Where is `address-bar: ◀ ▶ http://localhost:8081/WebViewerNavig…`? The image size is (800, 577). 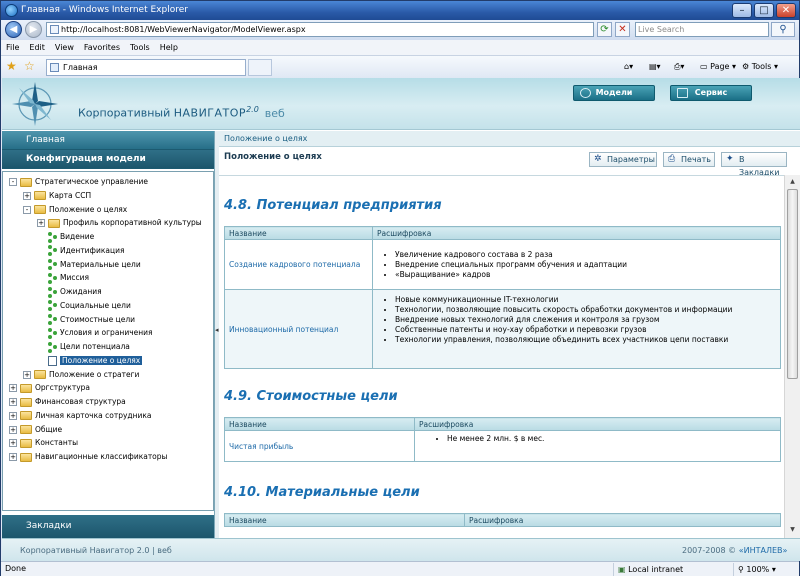
address-bar: ◀ ▶ http://localhost:8081/WebViewerNavig… is located at coordinates (400, 30).